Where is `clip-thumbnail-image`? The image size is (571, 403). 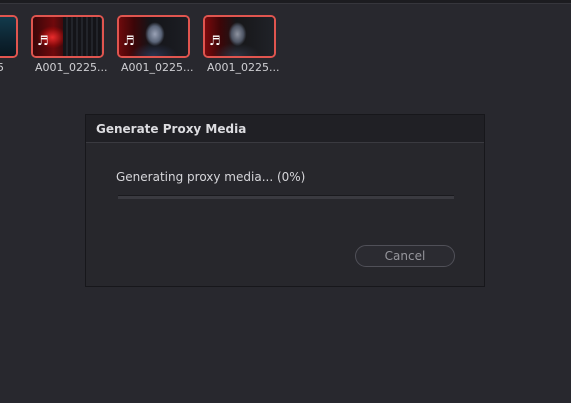 clip-thumbnail-image is located at coordinates (8, 36).